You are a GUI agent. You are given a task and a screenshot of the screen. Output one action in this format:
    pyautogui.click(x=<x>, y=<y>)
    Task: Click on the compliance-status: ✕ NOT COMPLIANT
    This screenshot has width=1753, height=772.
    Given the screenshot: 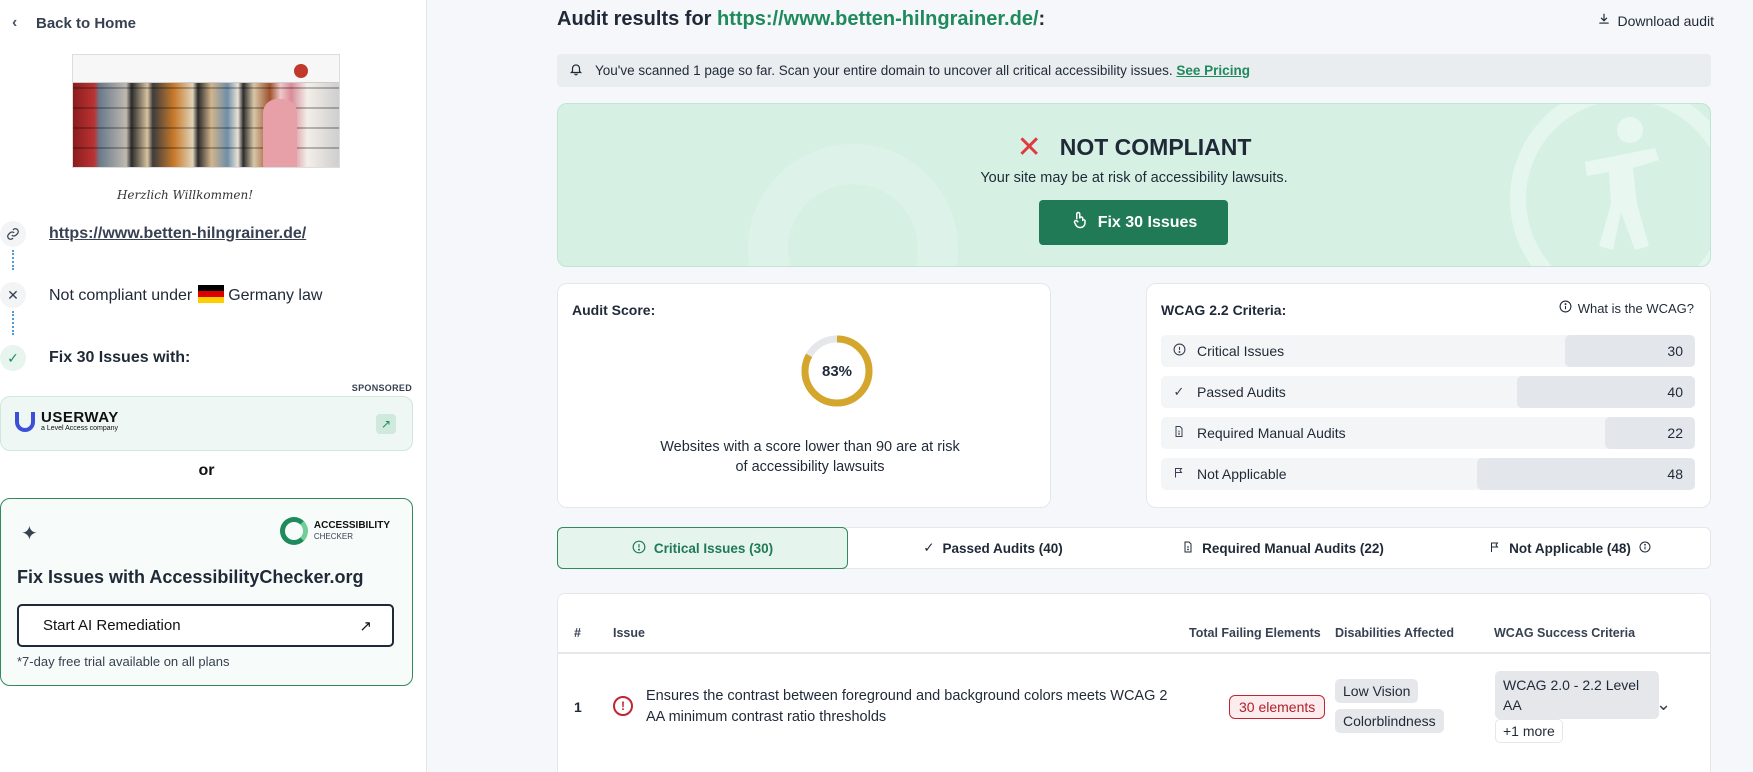 What is the action you would take?
    pyautogui.click(x=1134, y=147)
    